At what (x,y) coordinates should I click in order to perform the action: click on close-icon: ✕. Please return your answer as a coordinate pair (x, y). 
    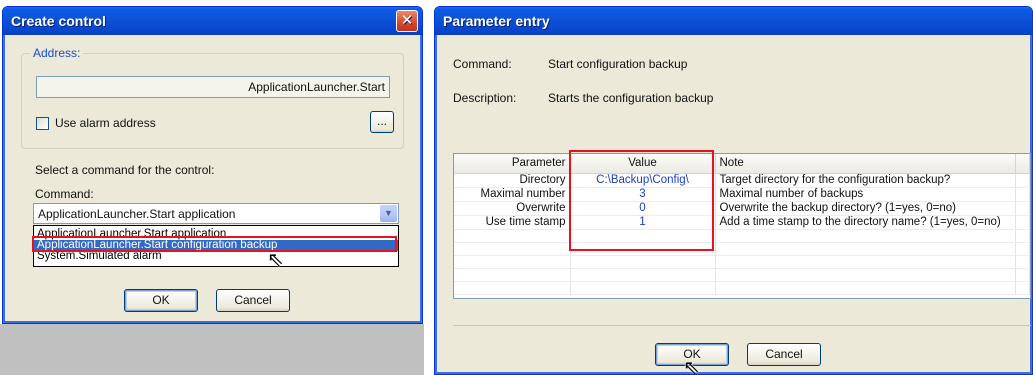
    Looking at the image, I should click on (407, 21).